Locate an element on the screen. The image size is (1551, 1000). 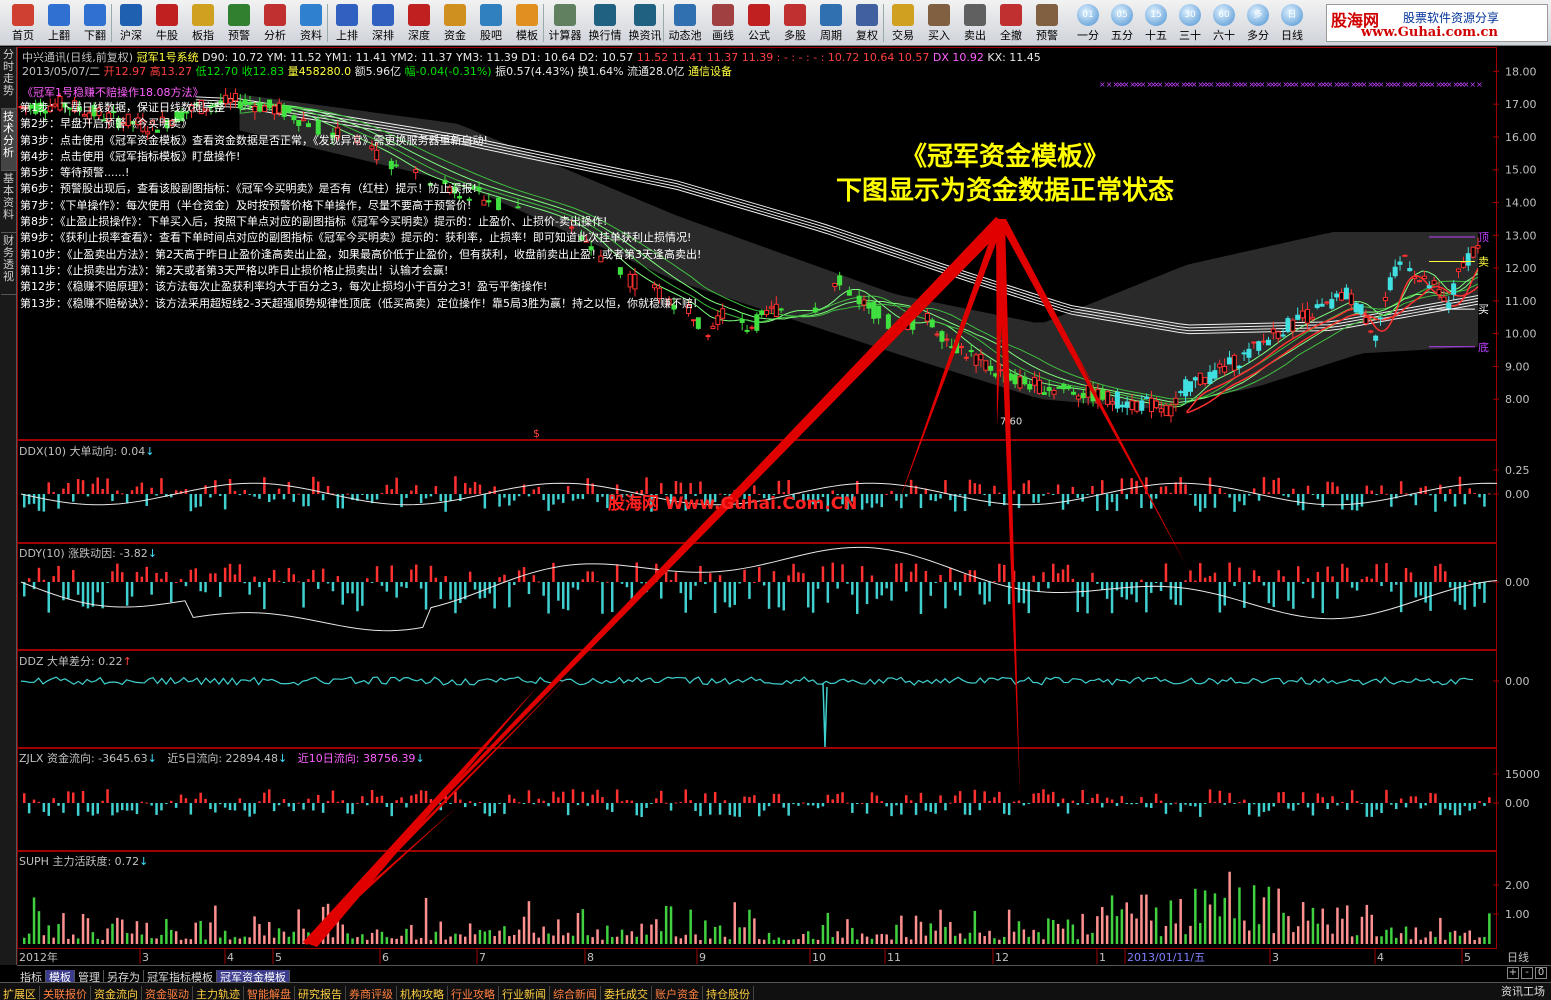
info-tab-8: 机构攻略 is located at coordinates (422, 993).